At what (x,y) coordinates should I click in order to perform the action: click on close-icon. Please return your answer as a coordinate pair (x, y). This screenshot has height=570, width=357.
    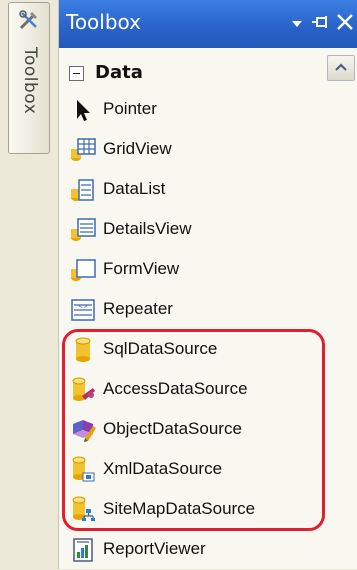
    Looking at the image, I should click on (345, 22).